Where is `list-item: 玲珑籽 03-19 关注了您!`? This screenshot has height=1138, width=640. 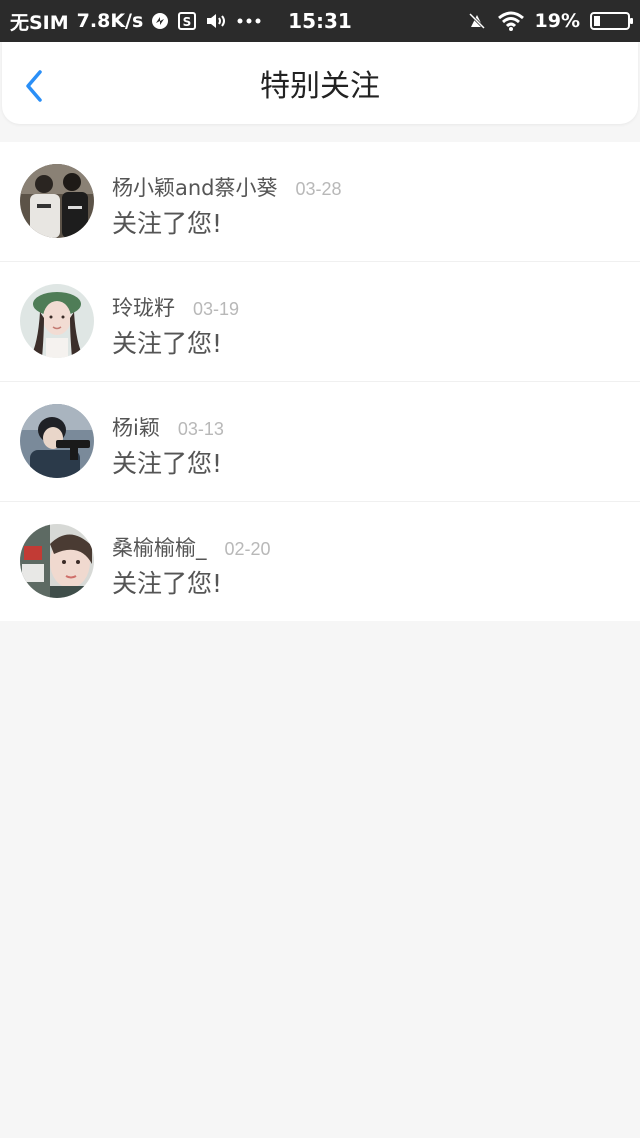 list-item: 玲珑籽 03-19 关注了您! is located at coordinates (320, 322).